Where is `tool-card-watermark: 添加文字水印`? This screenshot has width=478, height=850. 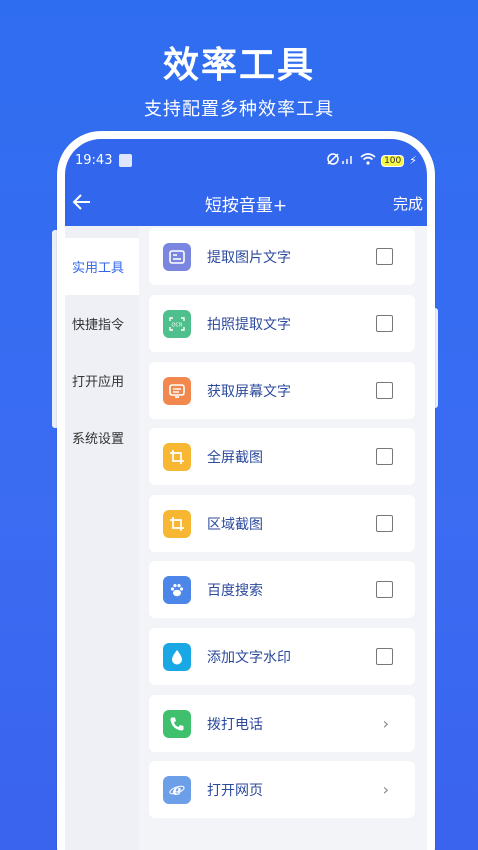
tool-card-watermark: 添加文字水印 is located at coordinates (282, 656).